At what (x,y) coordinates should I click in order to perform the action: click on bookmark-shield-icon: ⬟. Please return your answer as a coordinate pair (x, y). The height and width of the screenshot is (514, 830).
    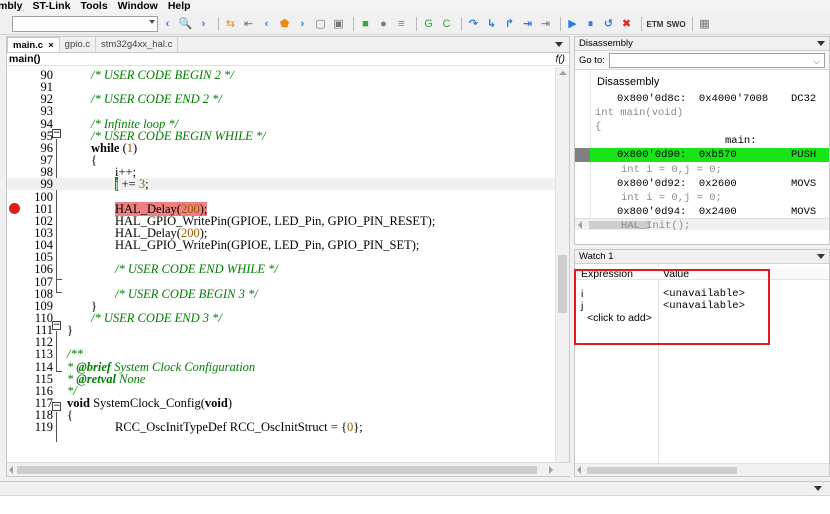
    Looking at the image, I should click on (284, 24).